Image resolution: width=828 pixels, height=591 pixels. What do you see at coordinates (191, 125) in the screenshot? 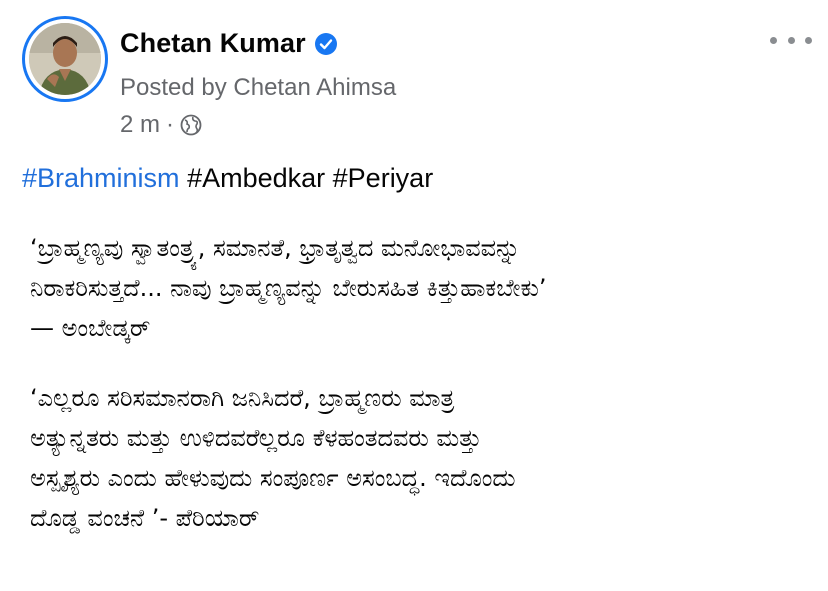
I see `globe-icon` at bounding box center [191, 125].